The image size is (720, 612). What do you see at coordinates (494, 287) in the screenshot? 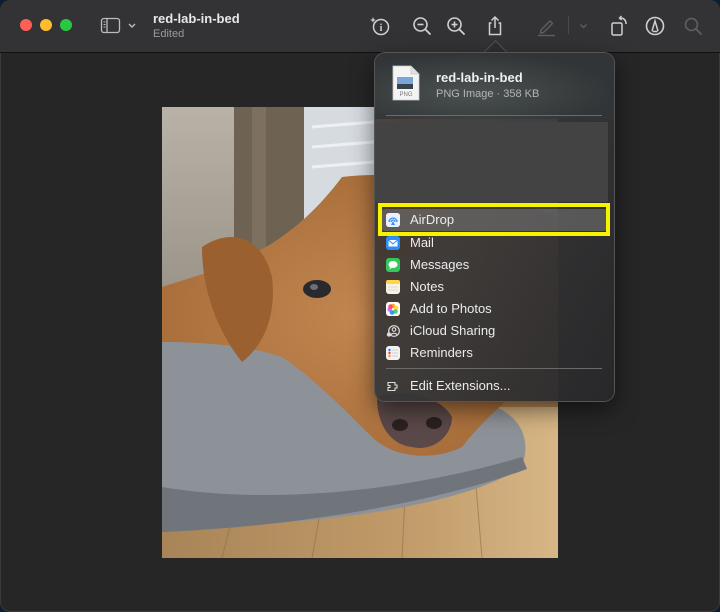
I see `share-item-notes: Notes` at bounding box center [494, 287].